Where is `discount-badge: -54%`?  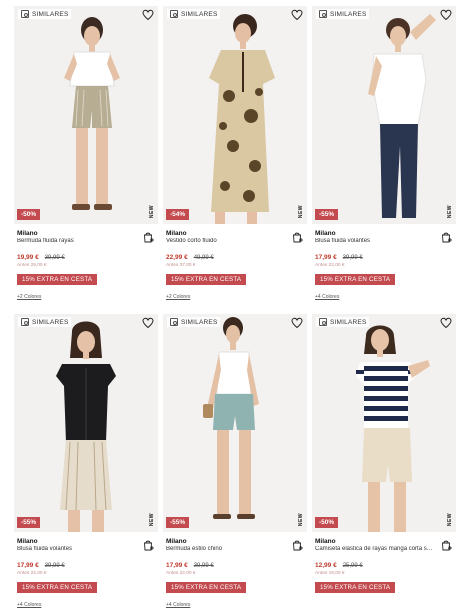 discount-badge: -54% is located at coordinates (178, 214).